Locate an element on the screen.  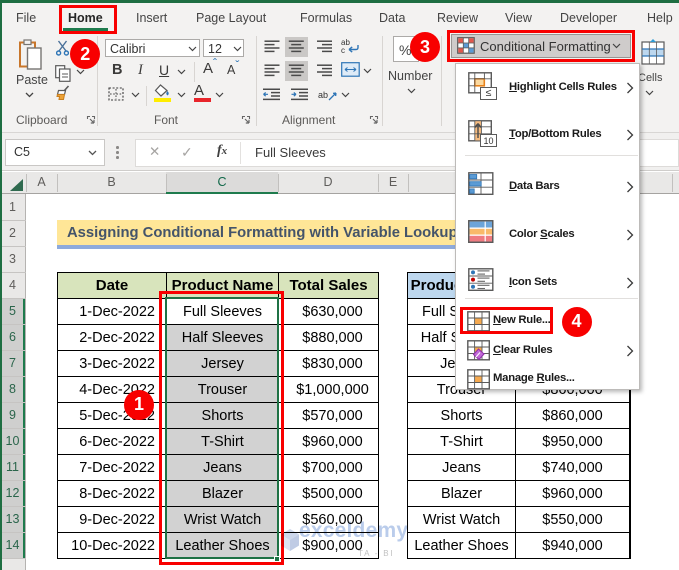
svg-text: ab is located at coordinates (323, 95).